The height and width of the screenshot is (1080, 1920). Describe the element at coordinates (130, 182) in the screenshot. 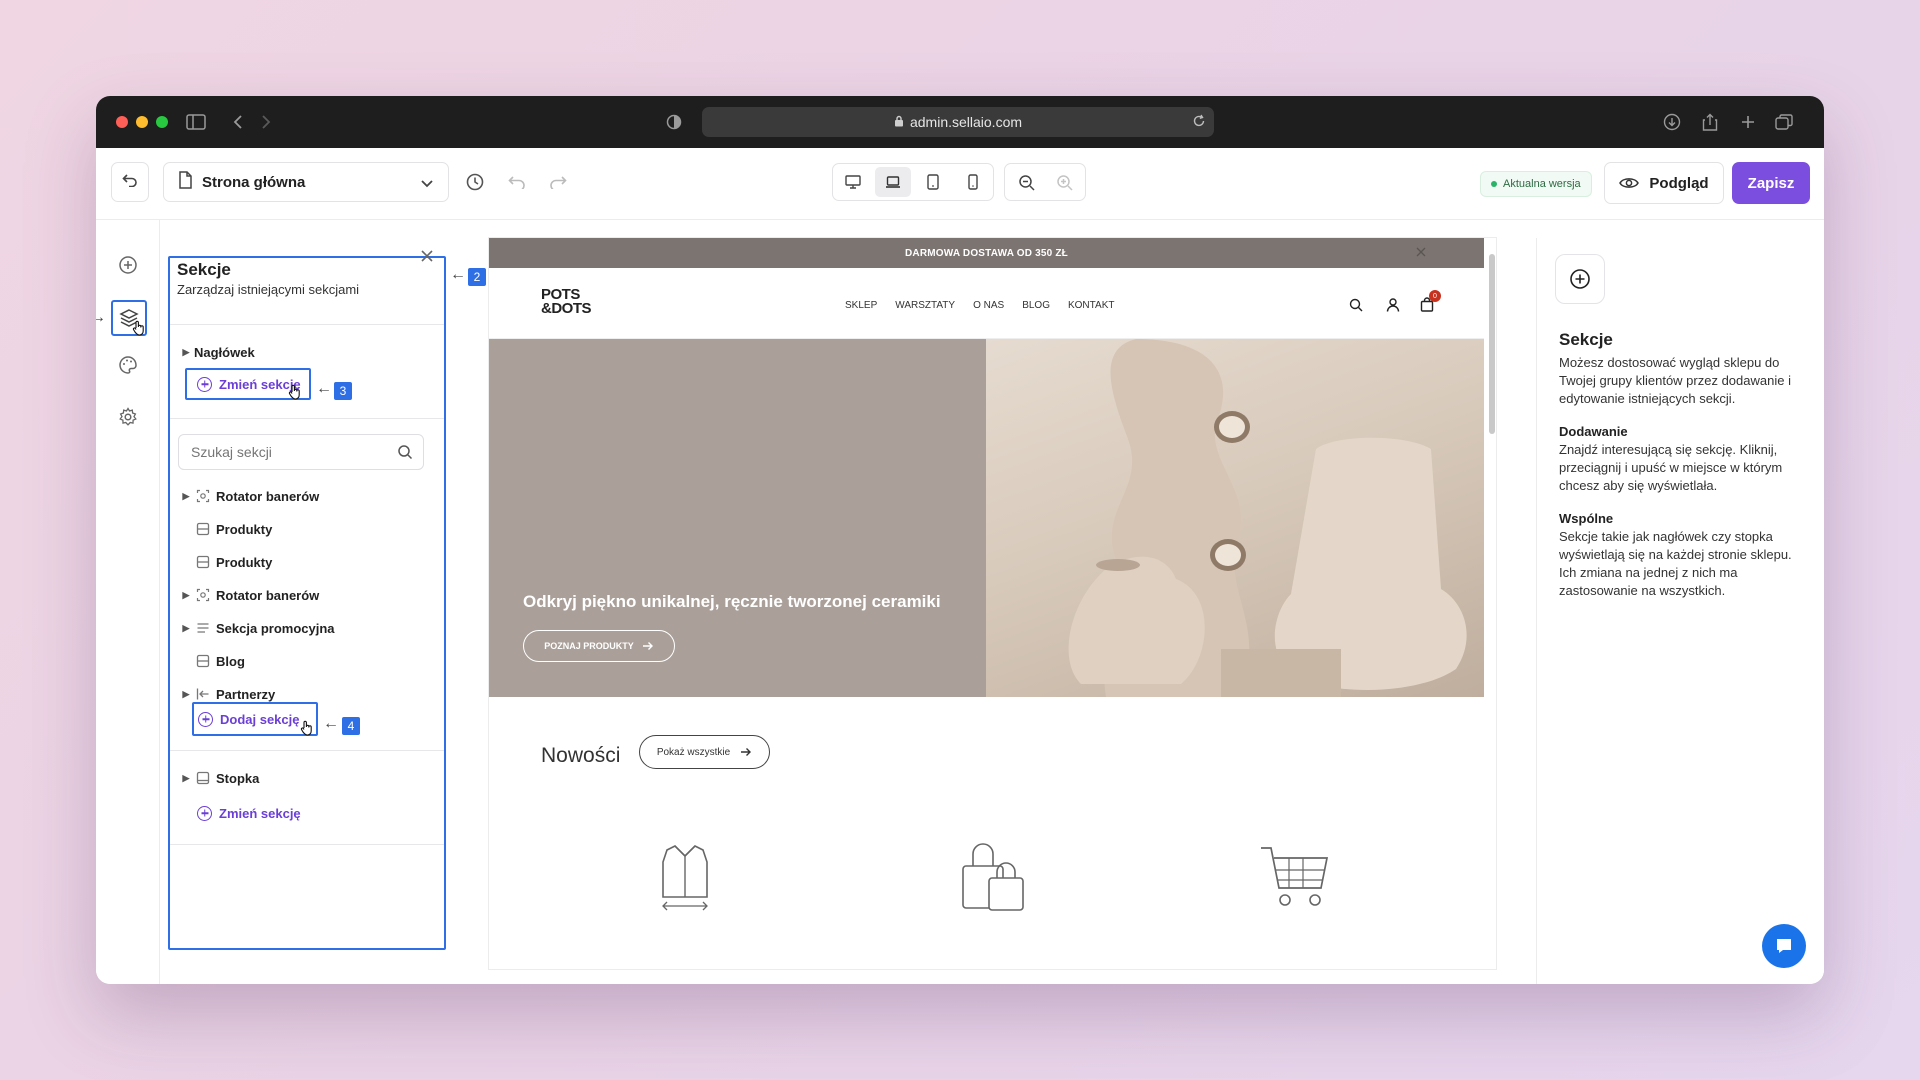

I see `exit-button` at that location.